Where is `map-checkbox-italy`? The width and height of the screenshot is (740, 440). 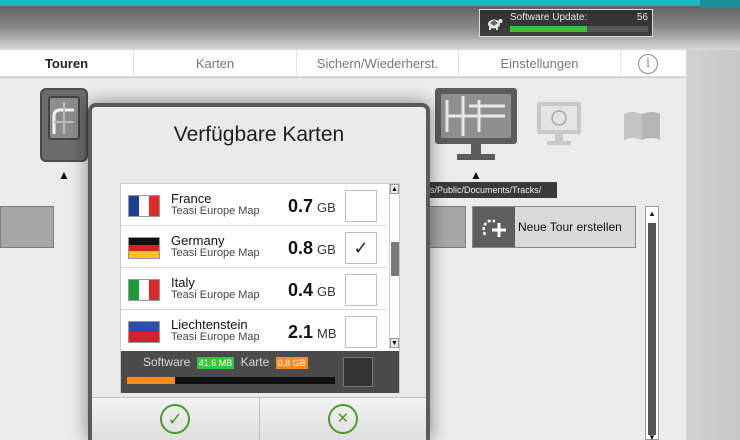
map-checkbox-italy is located at coordinates (361, 290).